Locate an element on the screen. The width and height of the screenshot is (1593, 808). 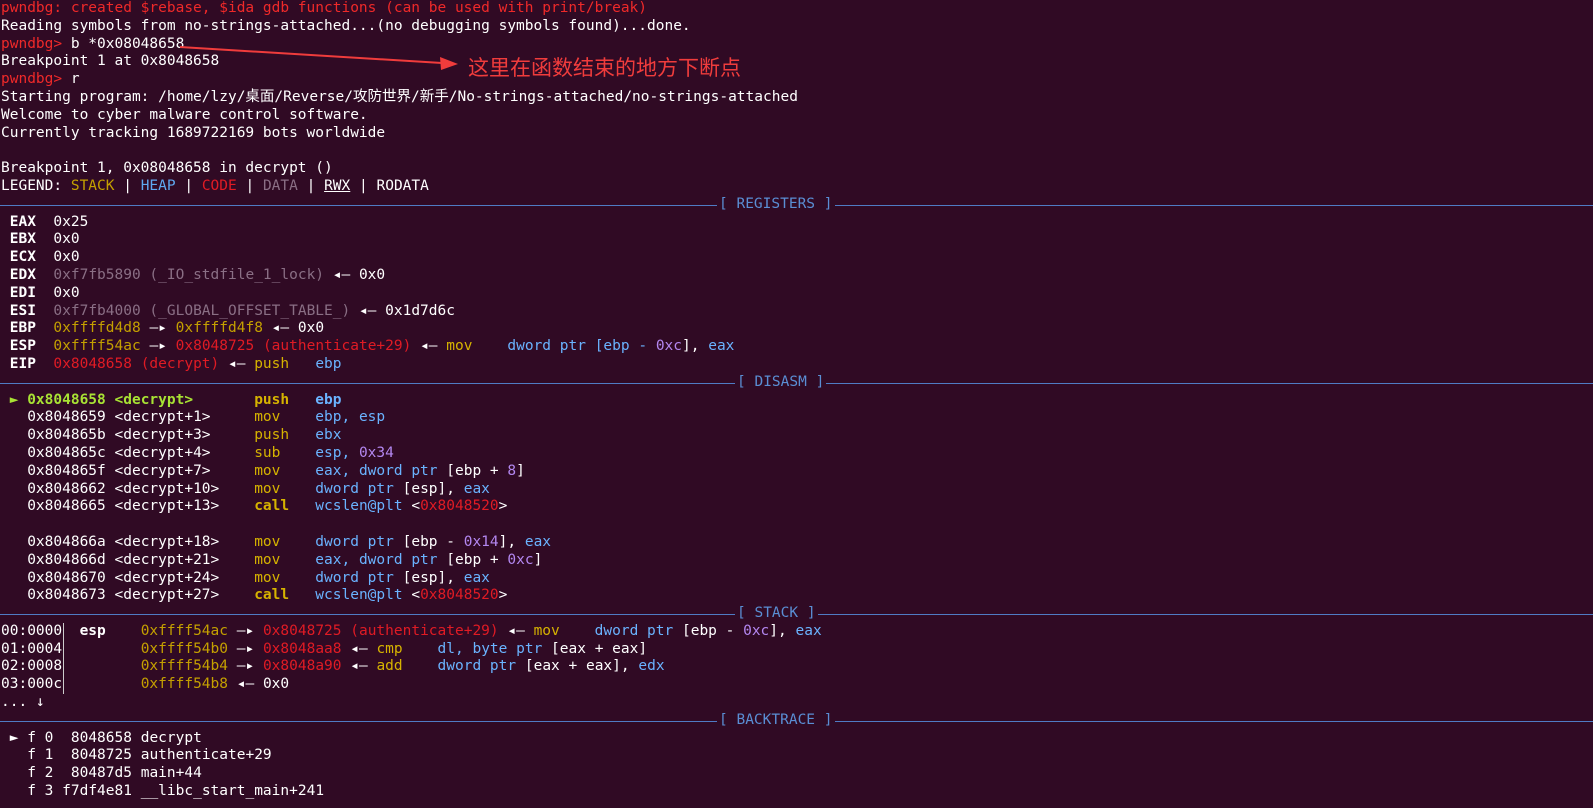
command-line-run: pwndbg> r is located at coordinates (796, 80).